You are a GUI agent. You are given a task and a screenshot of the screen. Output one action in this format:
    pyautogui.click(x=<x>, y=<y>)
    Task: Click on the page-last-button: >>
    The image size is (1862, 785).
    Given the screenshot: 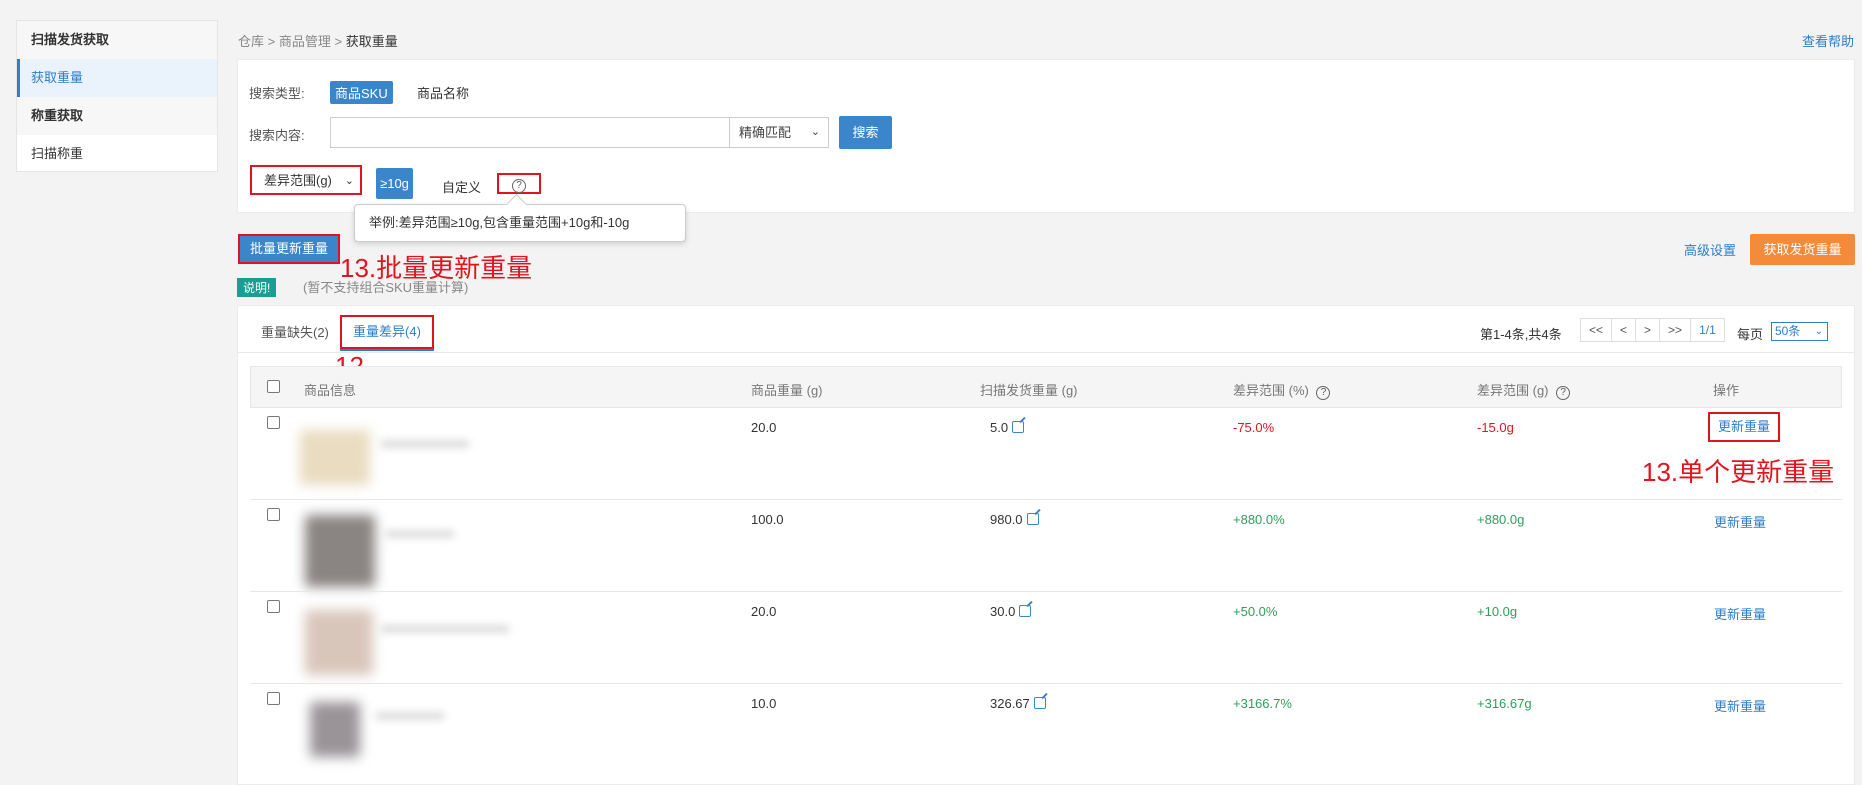 What is the action you would take?
    pyautogui.click(x=1676, y=330)
    